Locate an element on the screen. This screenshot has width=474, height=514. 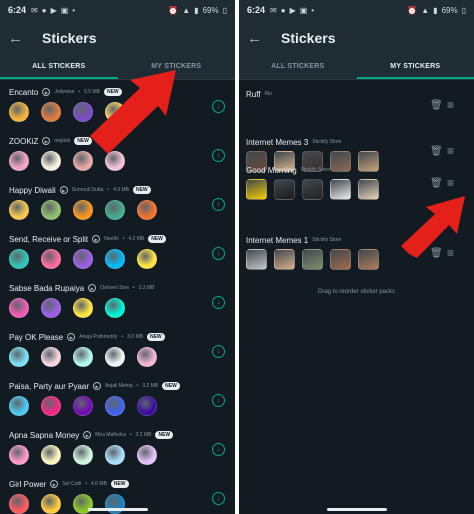
sticker-pack-author: Rio is located at coordinates (268, 94).